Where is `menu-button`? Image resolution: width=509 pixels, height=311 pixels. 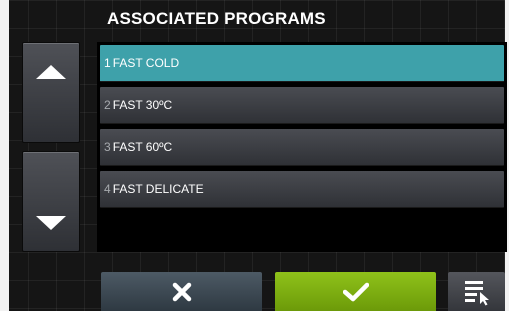 menu-button is located at coordinates (476, 291).